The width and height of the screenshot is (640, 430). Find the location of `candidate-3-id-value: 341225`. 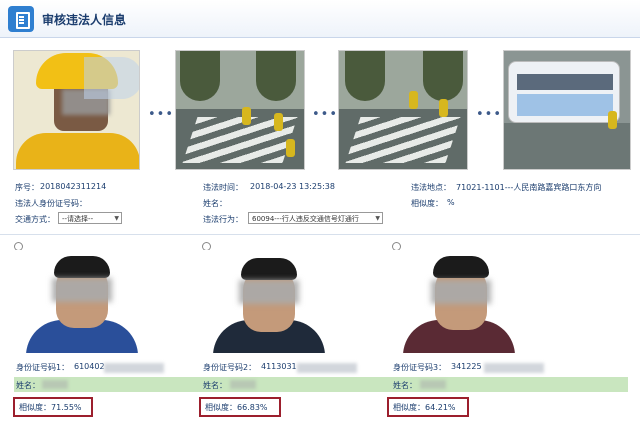

candidate-3-id-value: 341225 is located at coordinates (466, 366).